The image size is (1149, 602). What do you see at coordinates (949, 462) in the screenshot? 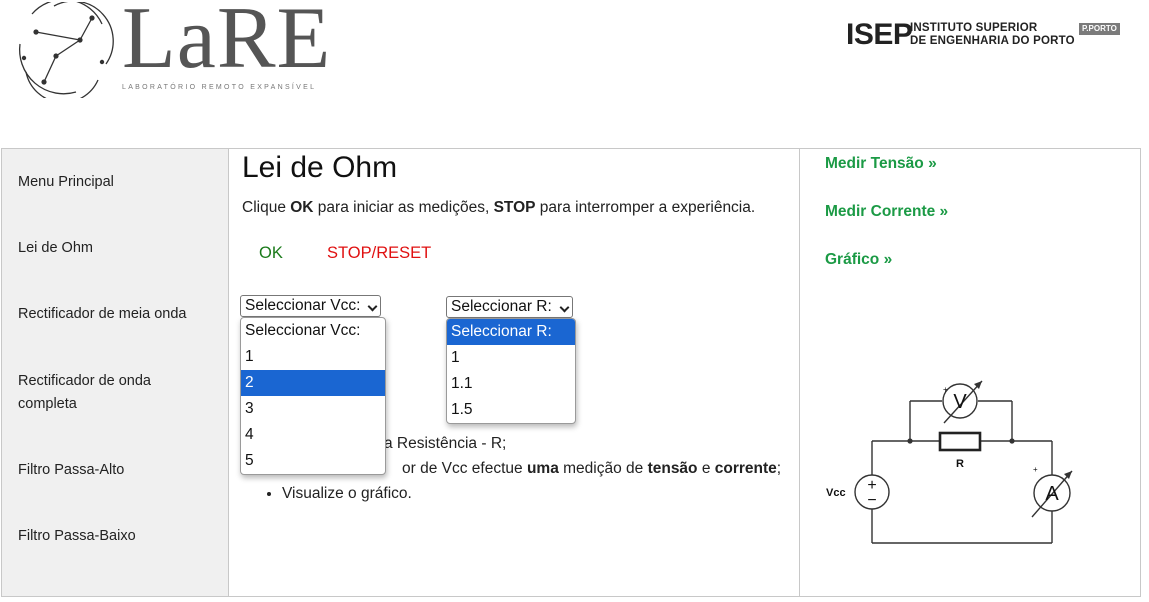
I see `ohm-law-circuit-diagram: V A R Vcc + − + +` at bounding box center [949, 462].